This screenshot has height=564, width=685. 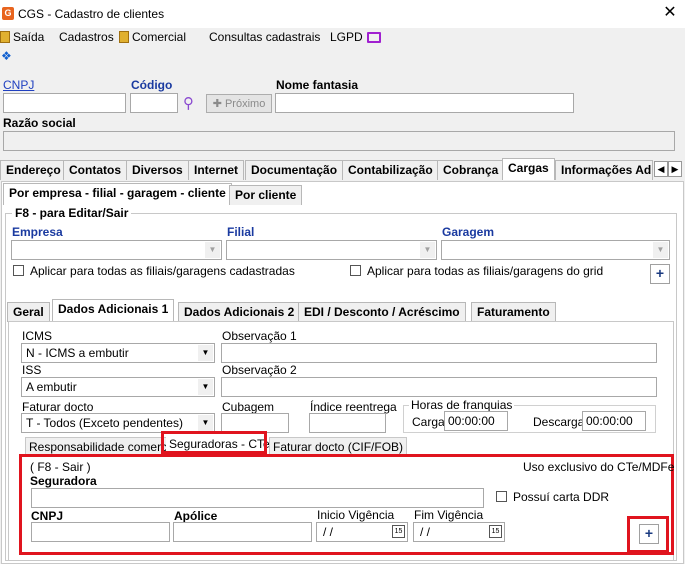 I want to click on icms-select: N - ICMS a embutir ▼, so click(x=118, y=353).